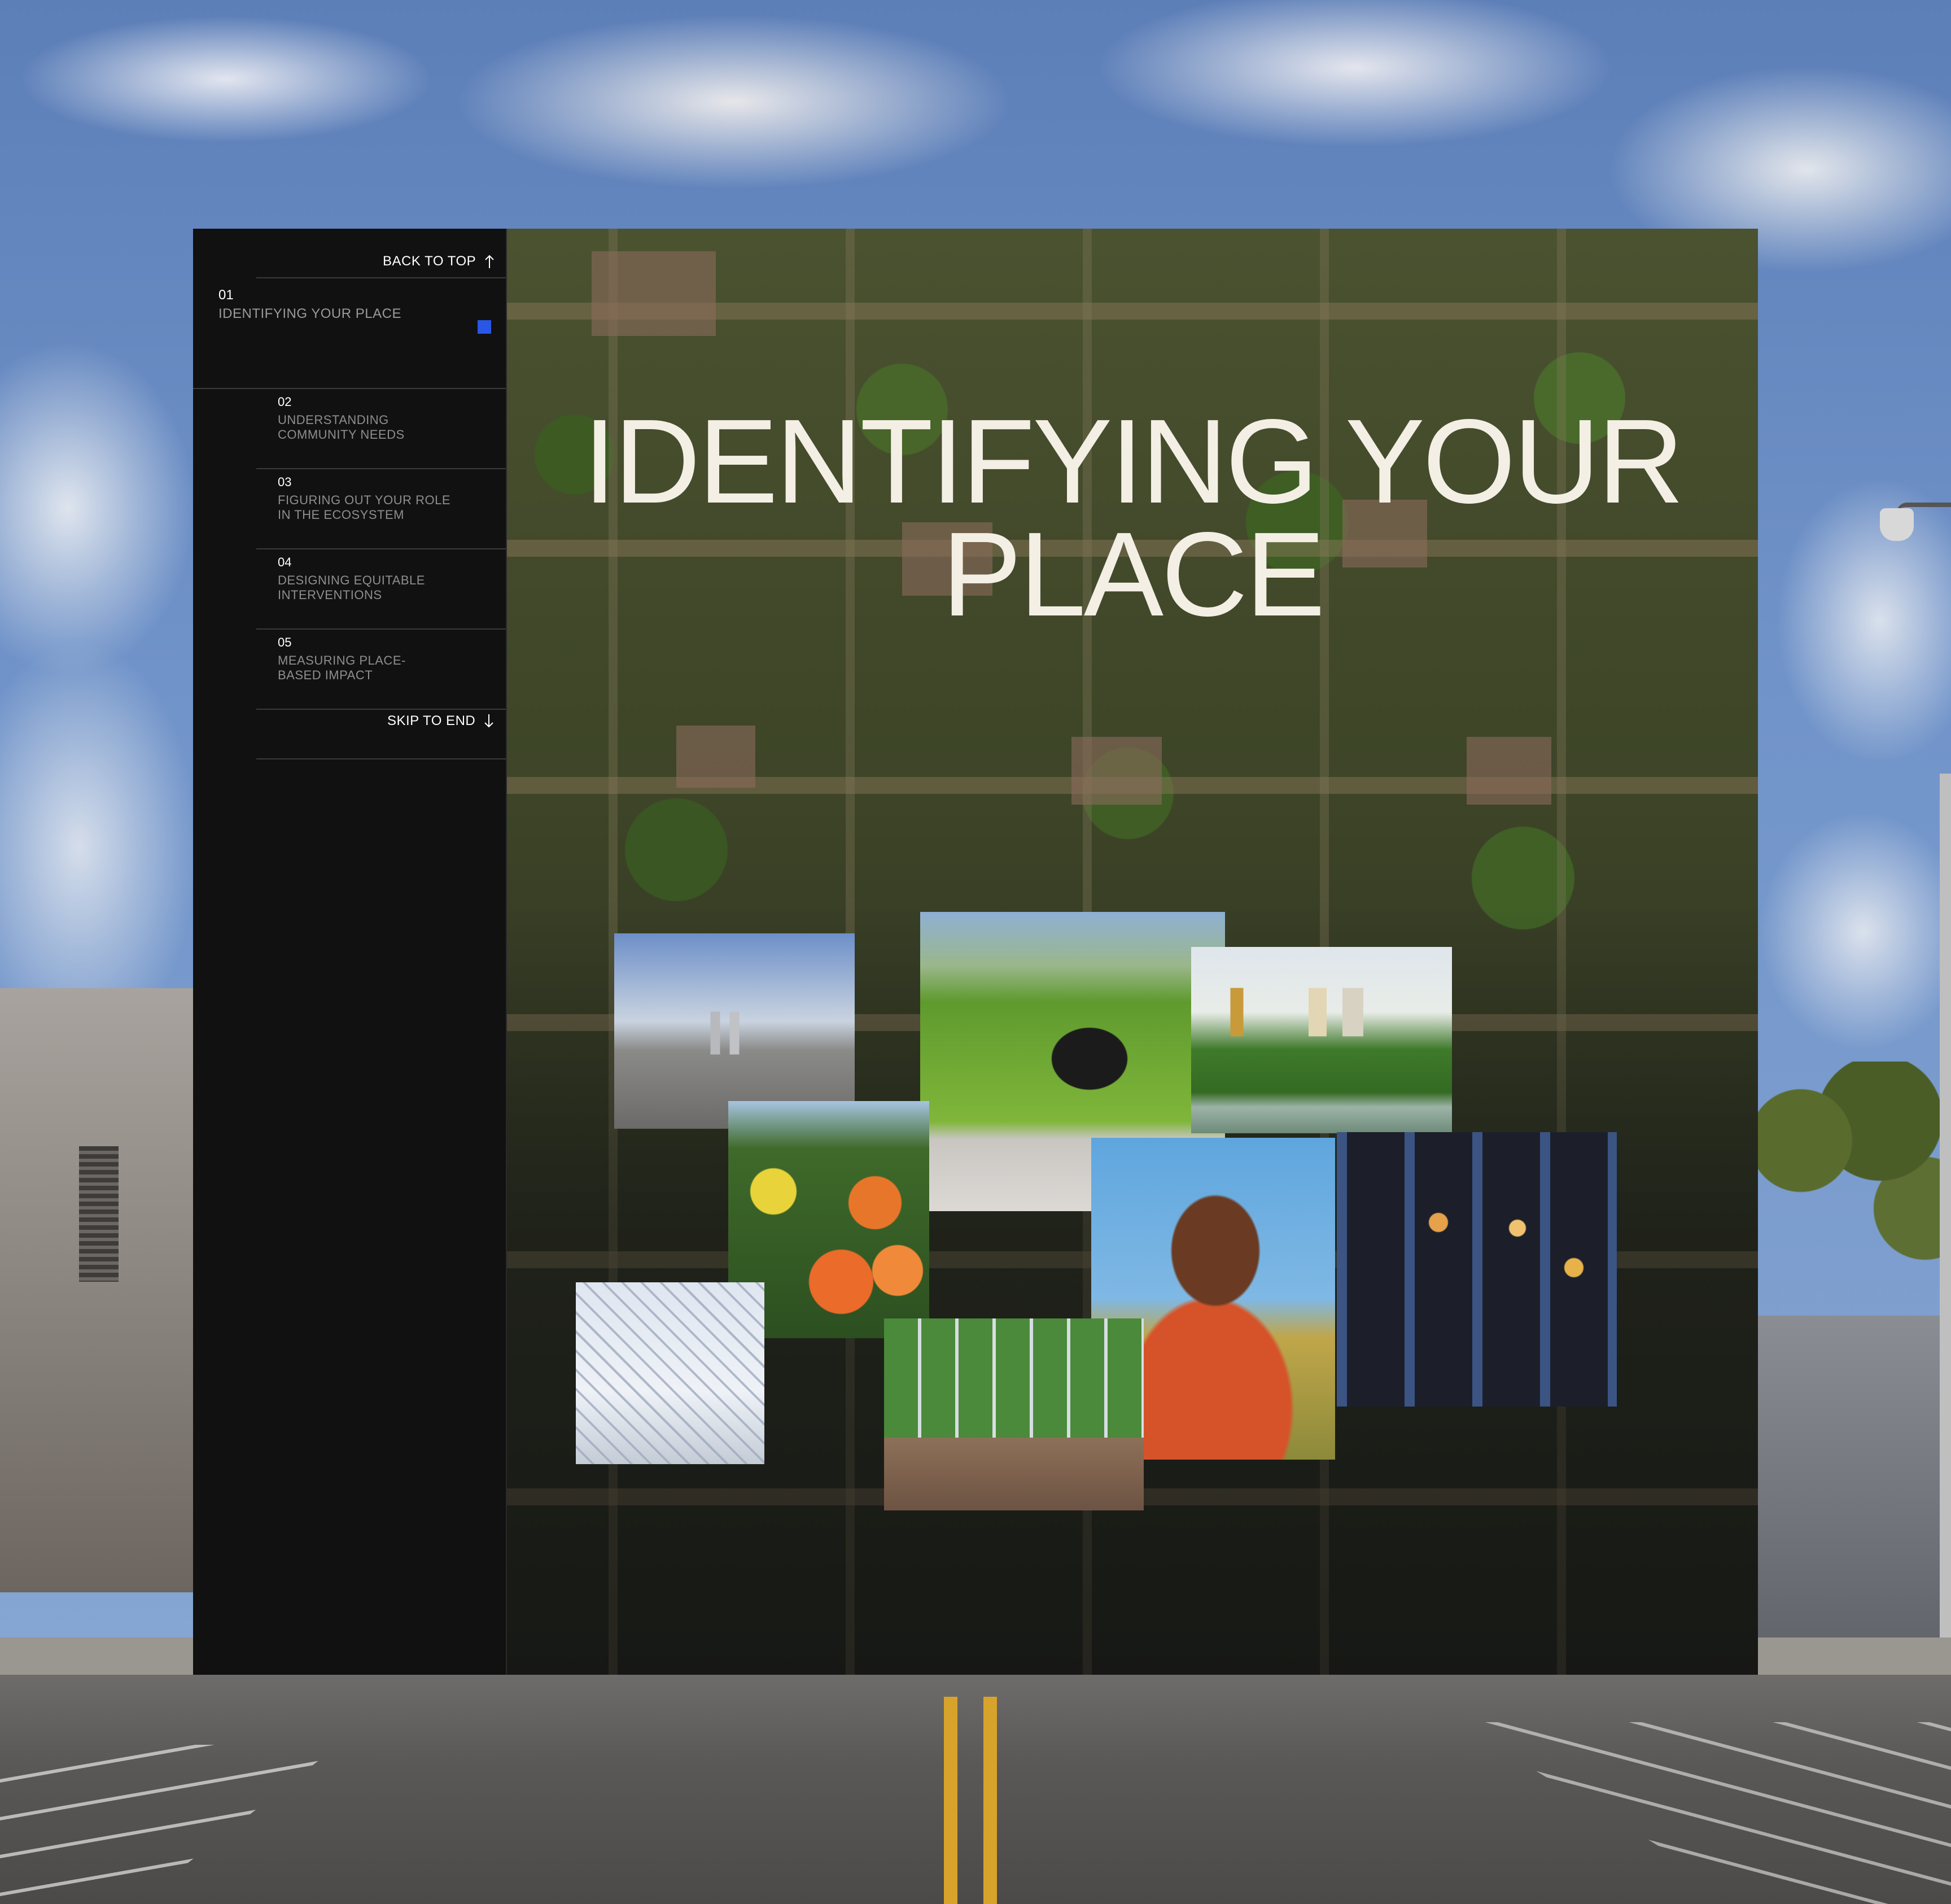 The height and width of the screenshot is (1904, 1951). What do you see at coordinates (1014, 1414) in the screenshot?
I see `photo-library-interior` at bounding box center [1014, 1414].